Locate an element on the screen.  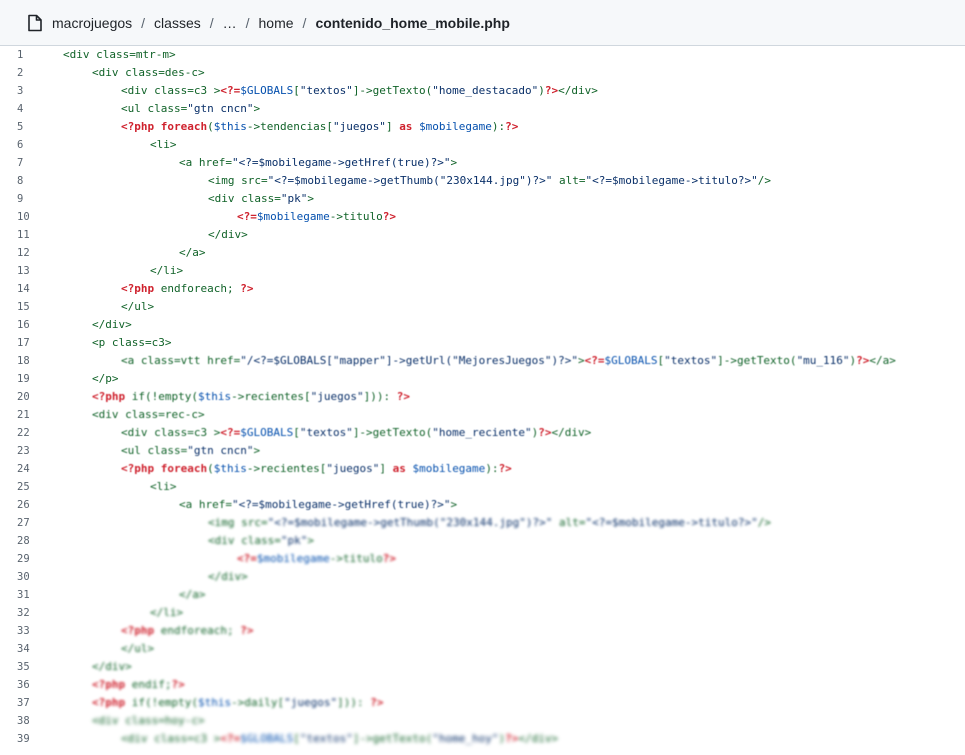
line-number: 5 is located at coordinates (24, 127).